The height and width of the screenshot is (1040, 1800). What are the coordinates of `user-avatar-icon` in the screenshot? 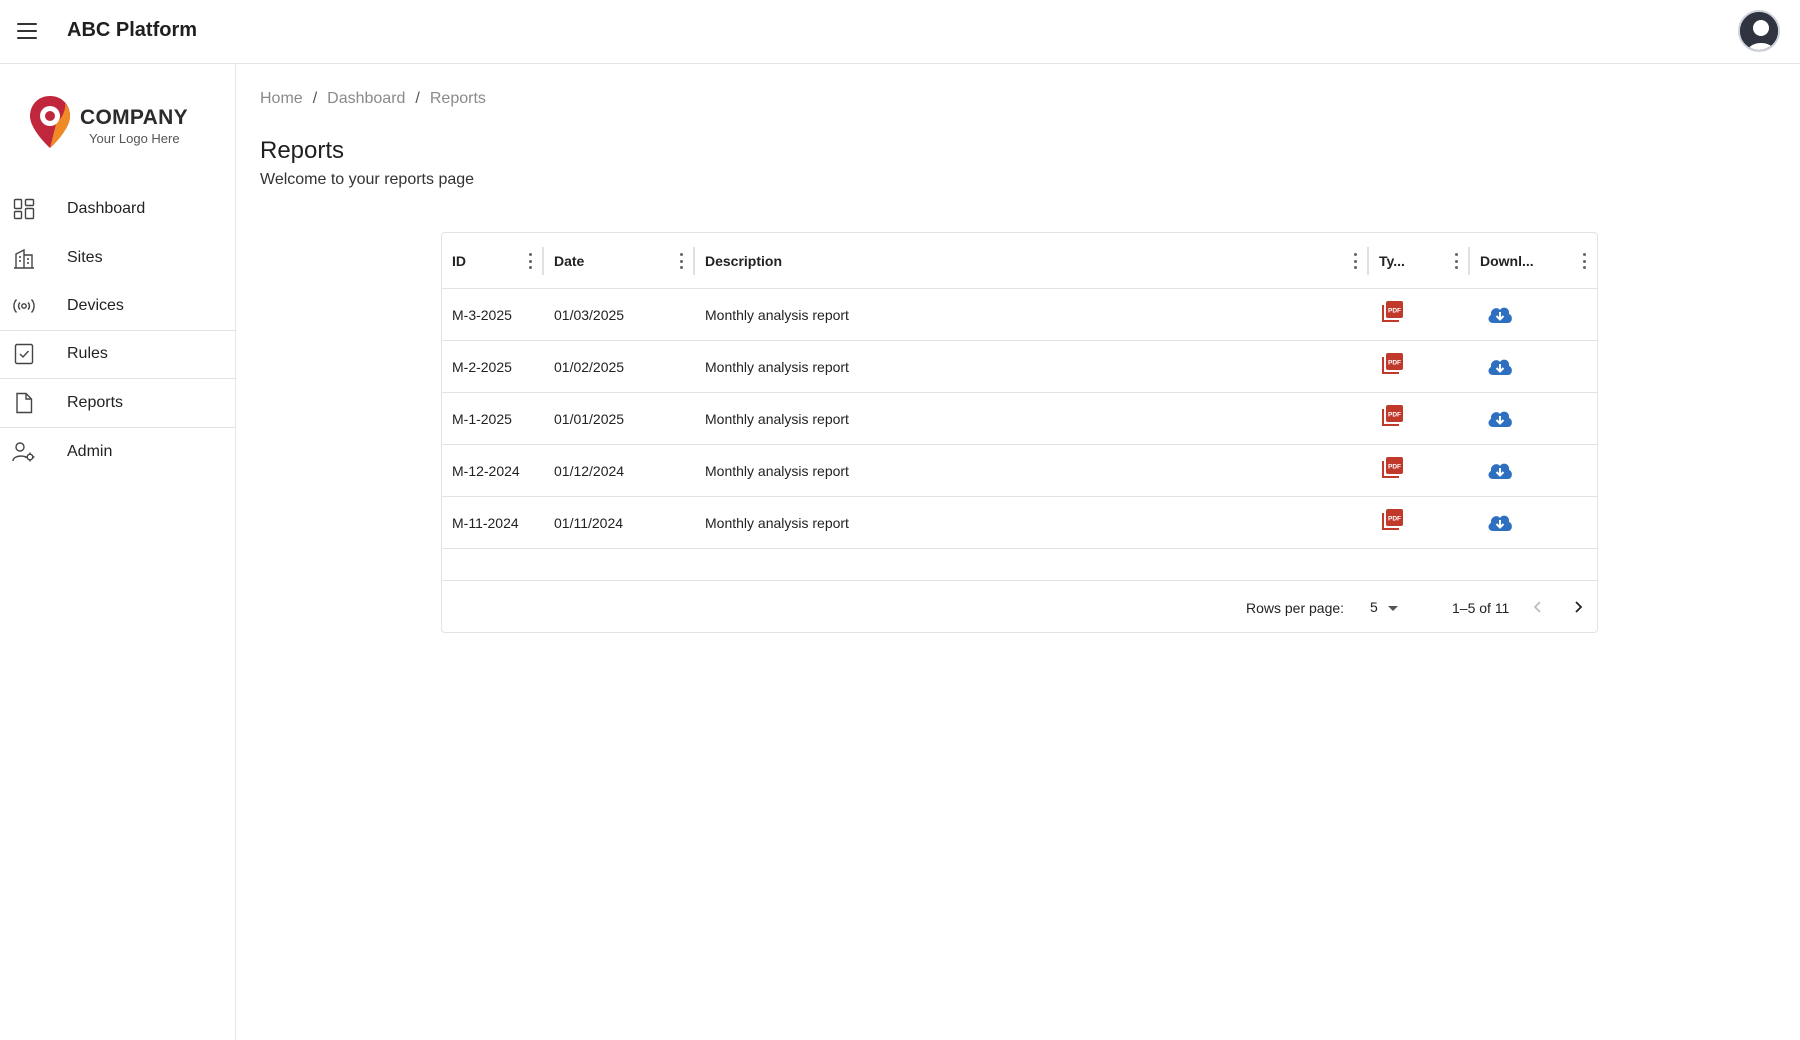 It's located at (1759, 31).